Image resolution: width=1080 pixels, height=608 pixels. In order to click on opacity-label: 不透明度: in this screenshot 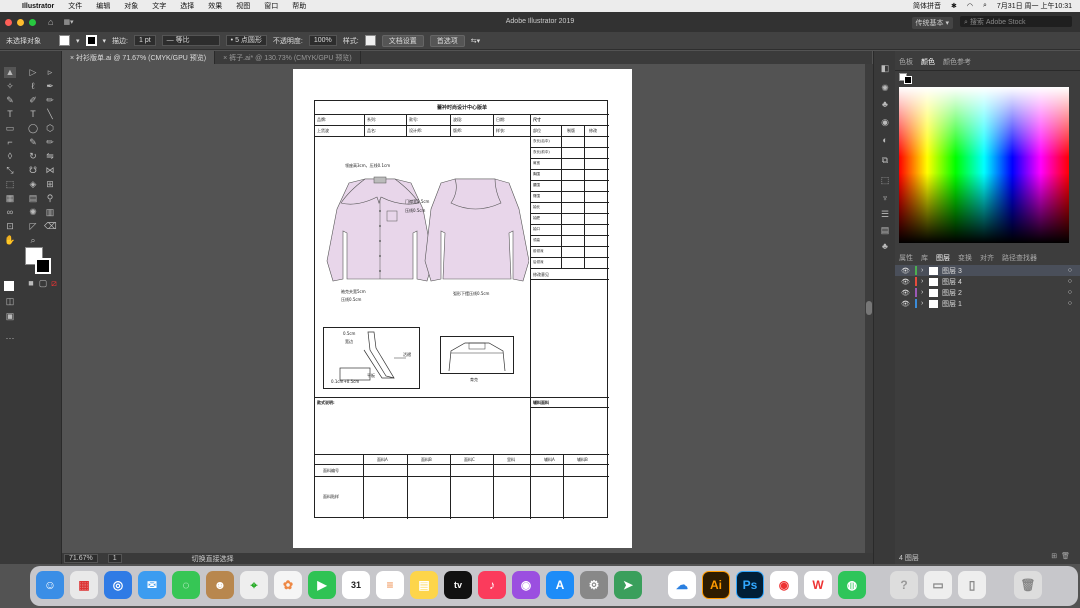, I will do `click(288, 41)`.